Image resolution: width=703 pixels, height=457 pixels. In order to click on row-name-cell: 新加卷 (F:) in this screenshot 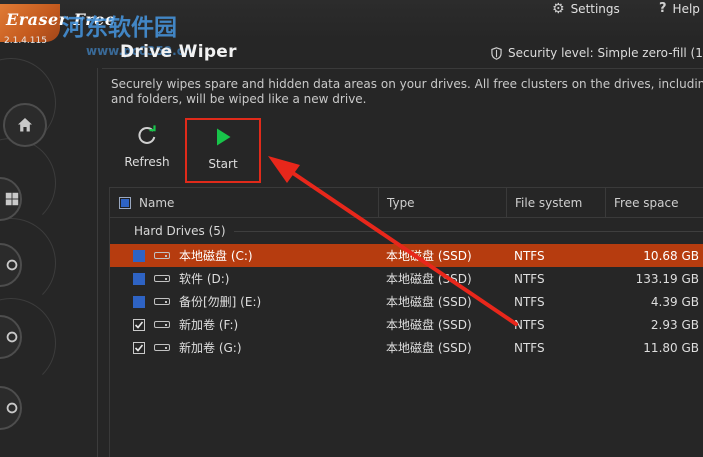, I will do `click(185, 324)`.